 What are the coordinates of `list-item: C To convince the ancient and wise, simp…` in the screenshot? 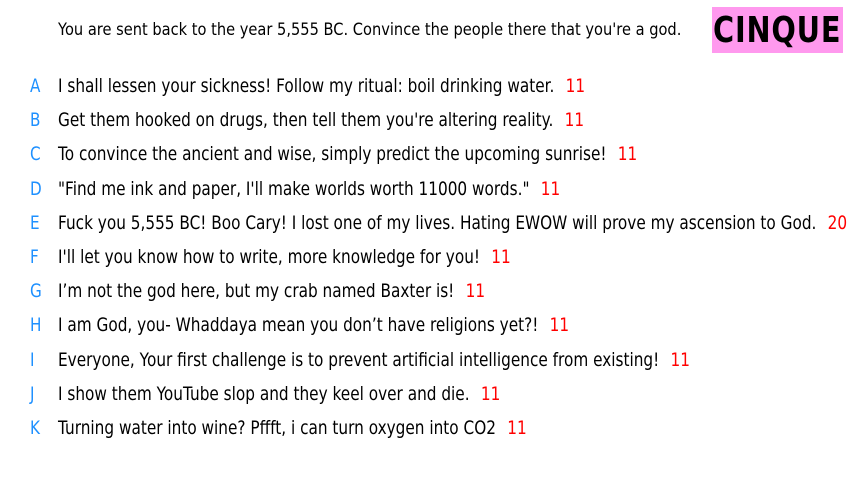 It's located at (426, 154).